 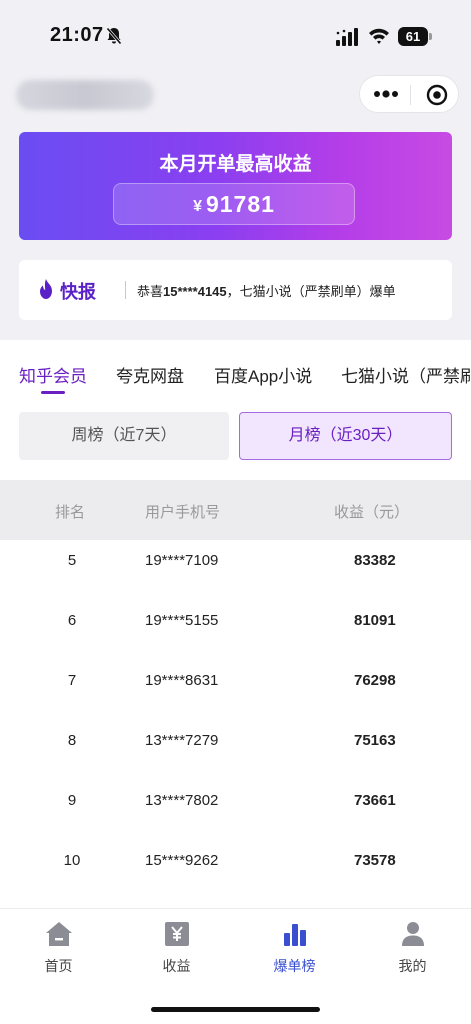 I want to click on table-row: 5 19****7109 83382, so click(x=235, y=570).